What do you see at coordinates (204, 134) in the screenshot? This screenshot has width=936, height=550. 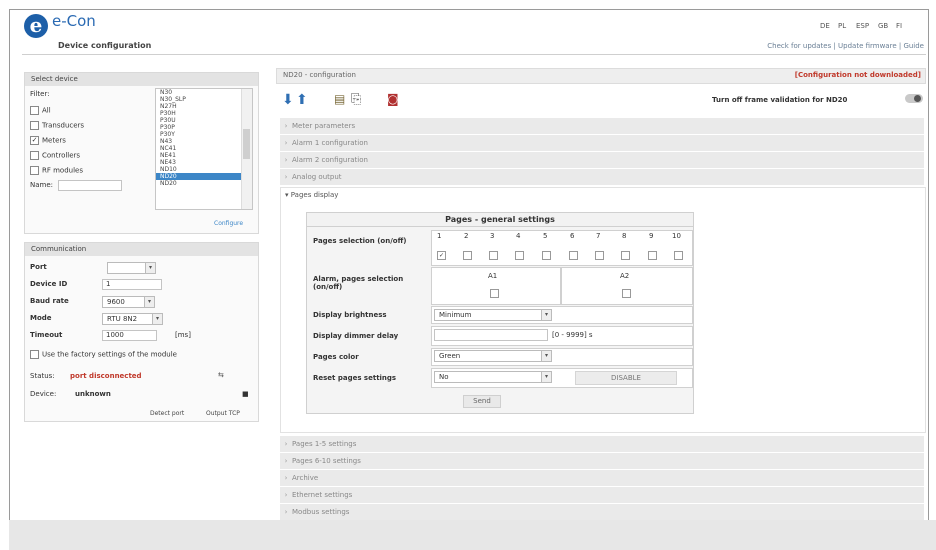 I see `list-item: P30Y` at bounding box center [204, 134].